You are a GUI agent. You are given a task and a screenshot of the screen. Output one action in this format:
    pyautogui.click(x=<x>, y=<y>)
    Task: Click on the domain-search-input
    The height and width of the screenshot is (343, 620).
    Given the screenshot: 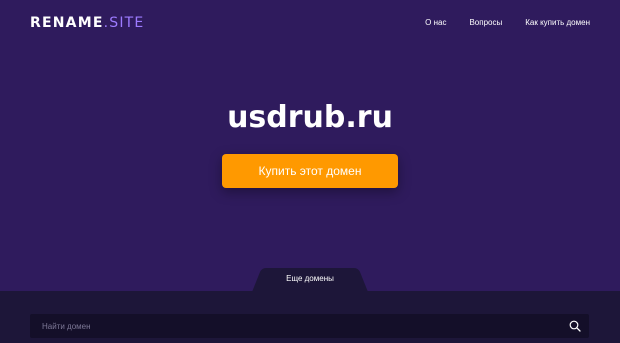 What is the action you would take?
    pyautogui.click(x=295, y=326)
    